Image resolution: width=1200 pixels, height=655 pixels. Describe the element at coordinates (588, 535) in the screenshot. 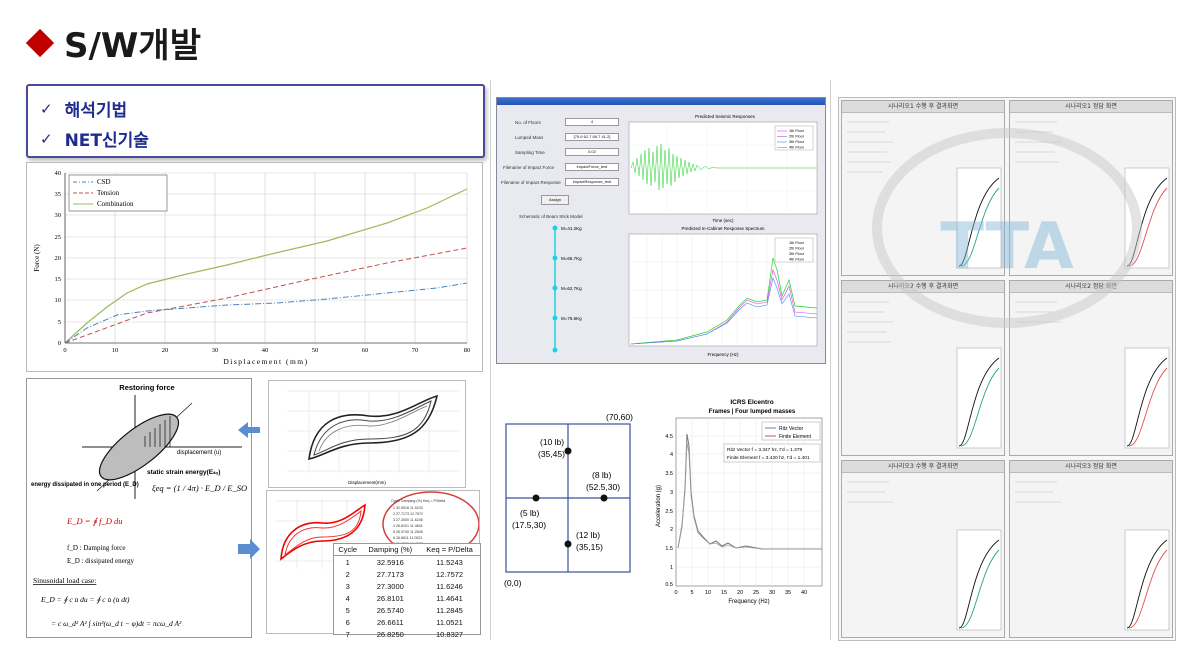

I see `mass-weight: (12 lb)` at that location.